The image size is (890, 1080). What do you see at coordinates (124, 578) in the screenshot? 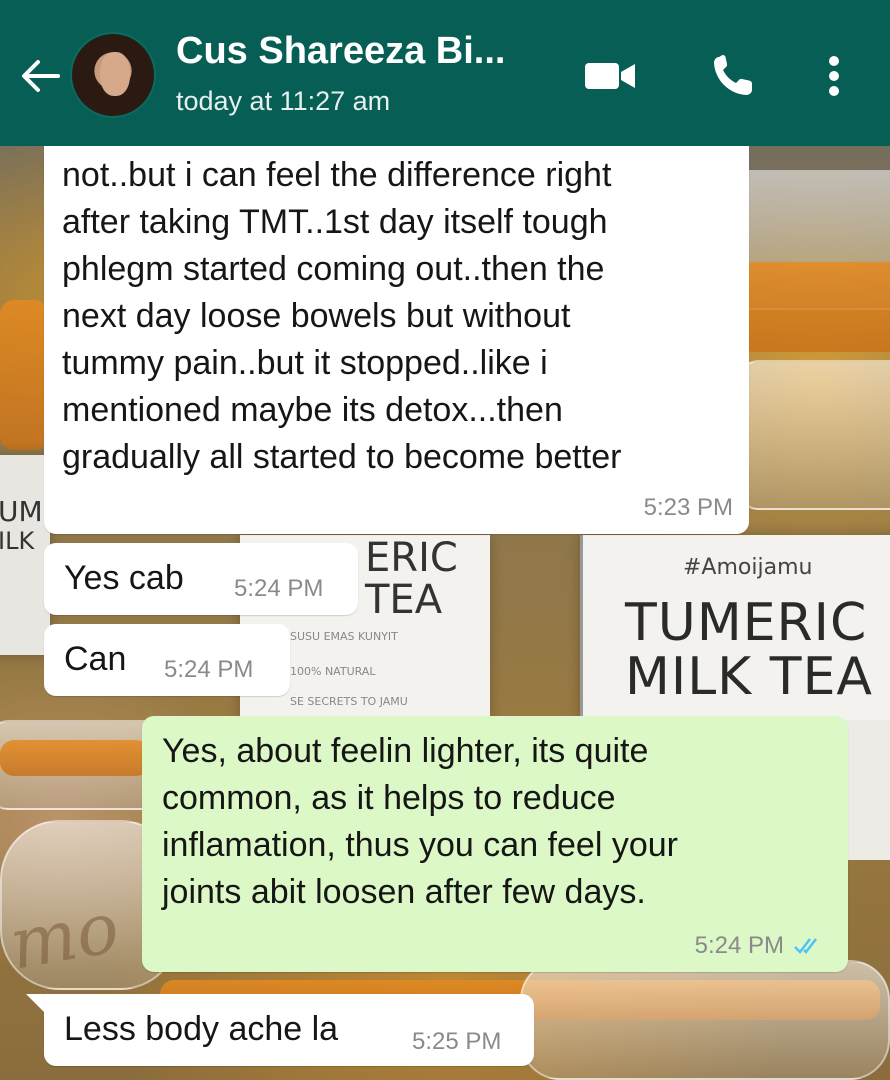
I see `message-text: Yes cab` at bounding box center [124, 578].